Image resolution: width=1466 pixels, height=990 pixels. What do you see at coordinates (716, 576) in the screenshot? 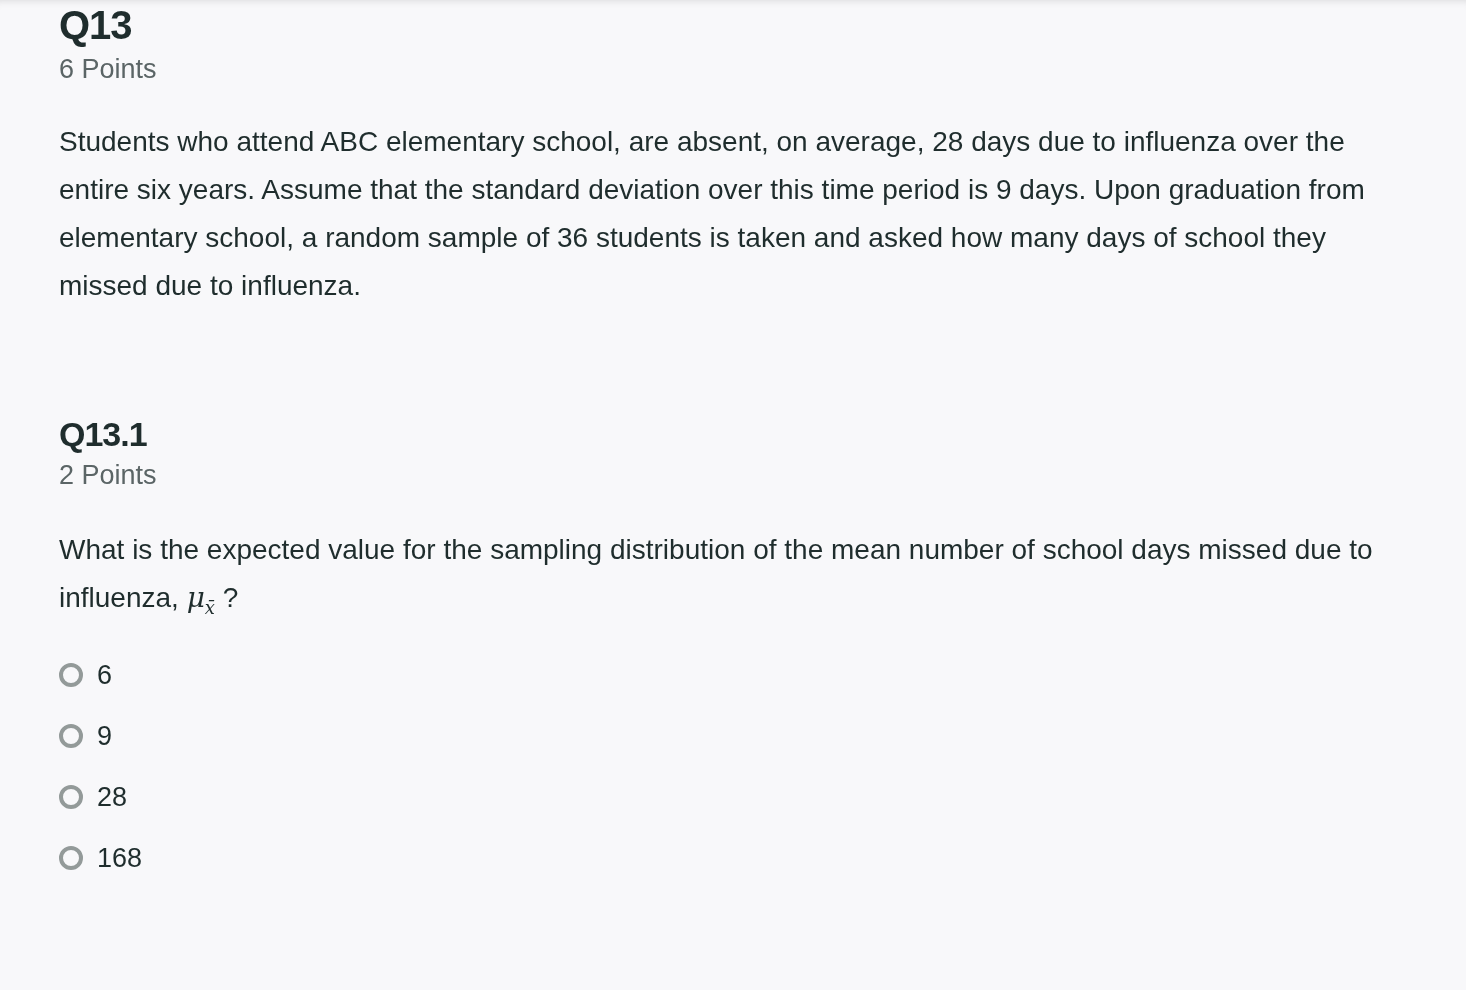
I see `subquestion-text: What is the expected value for the sampling distribution of the mean number of school days missed due to influenza, μ$_{x̄}$ ?` at bounding box center [716, 576].